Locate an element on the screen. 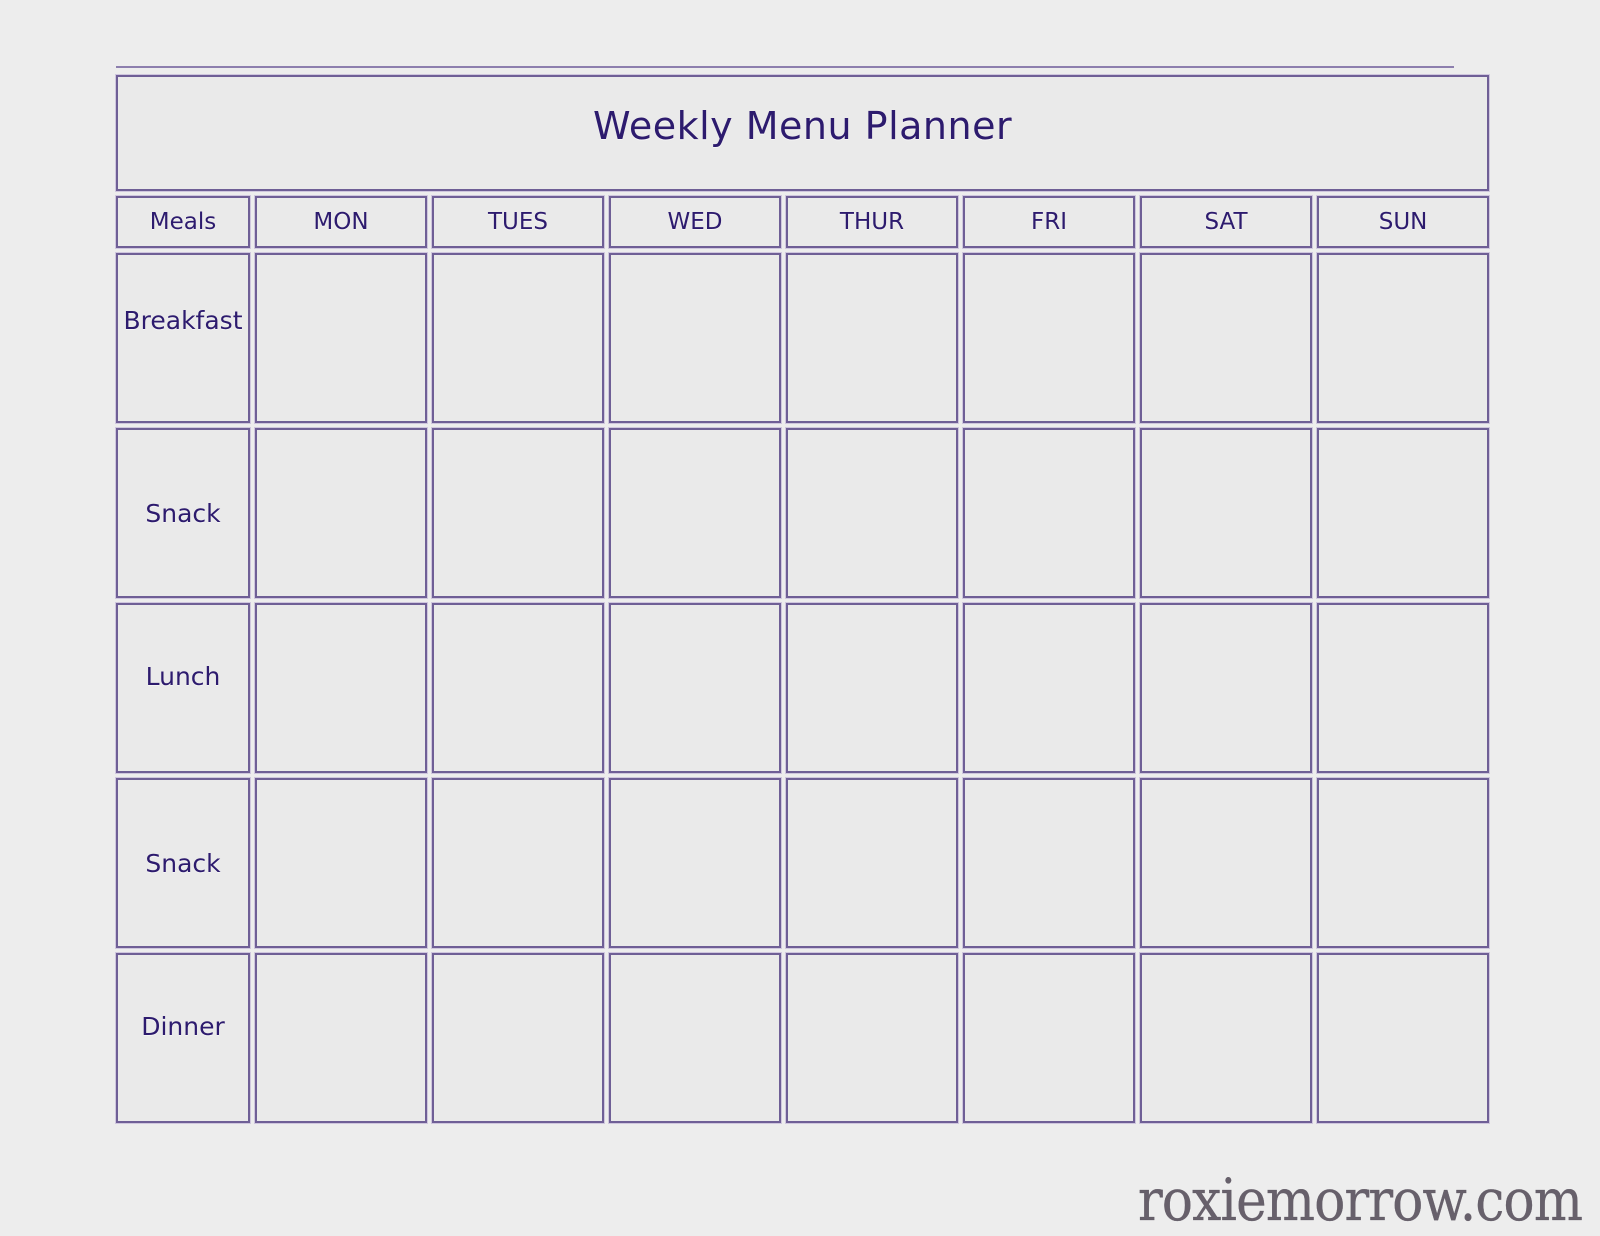 This screenshot has height=1236, width=1600. entry-cell-snack-morning-mon is located at coordinates (341, 513).